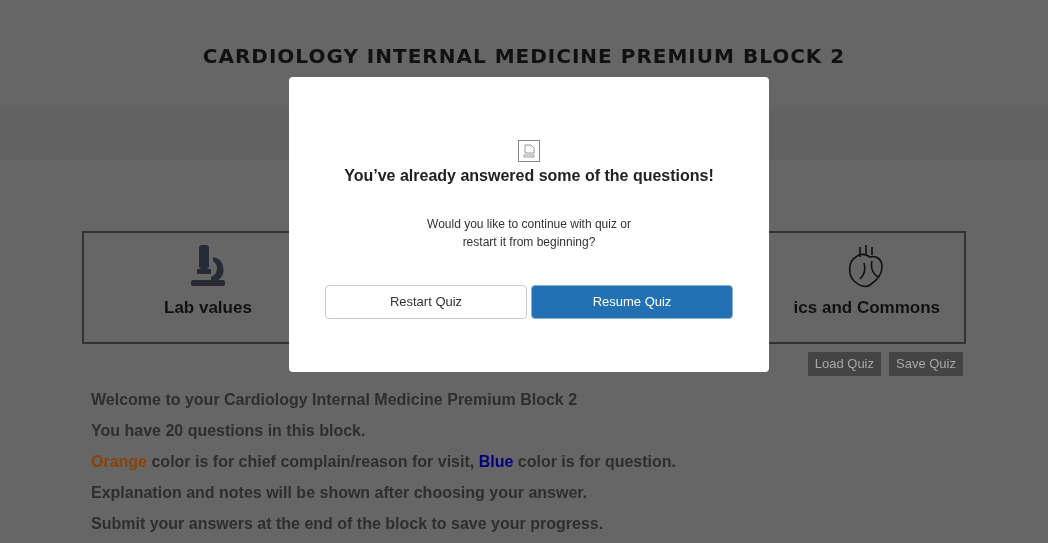 This screenshot has height=543, width=1048. I want to click on dialog-message: restart it from beginning?, so click(529, 242).